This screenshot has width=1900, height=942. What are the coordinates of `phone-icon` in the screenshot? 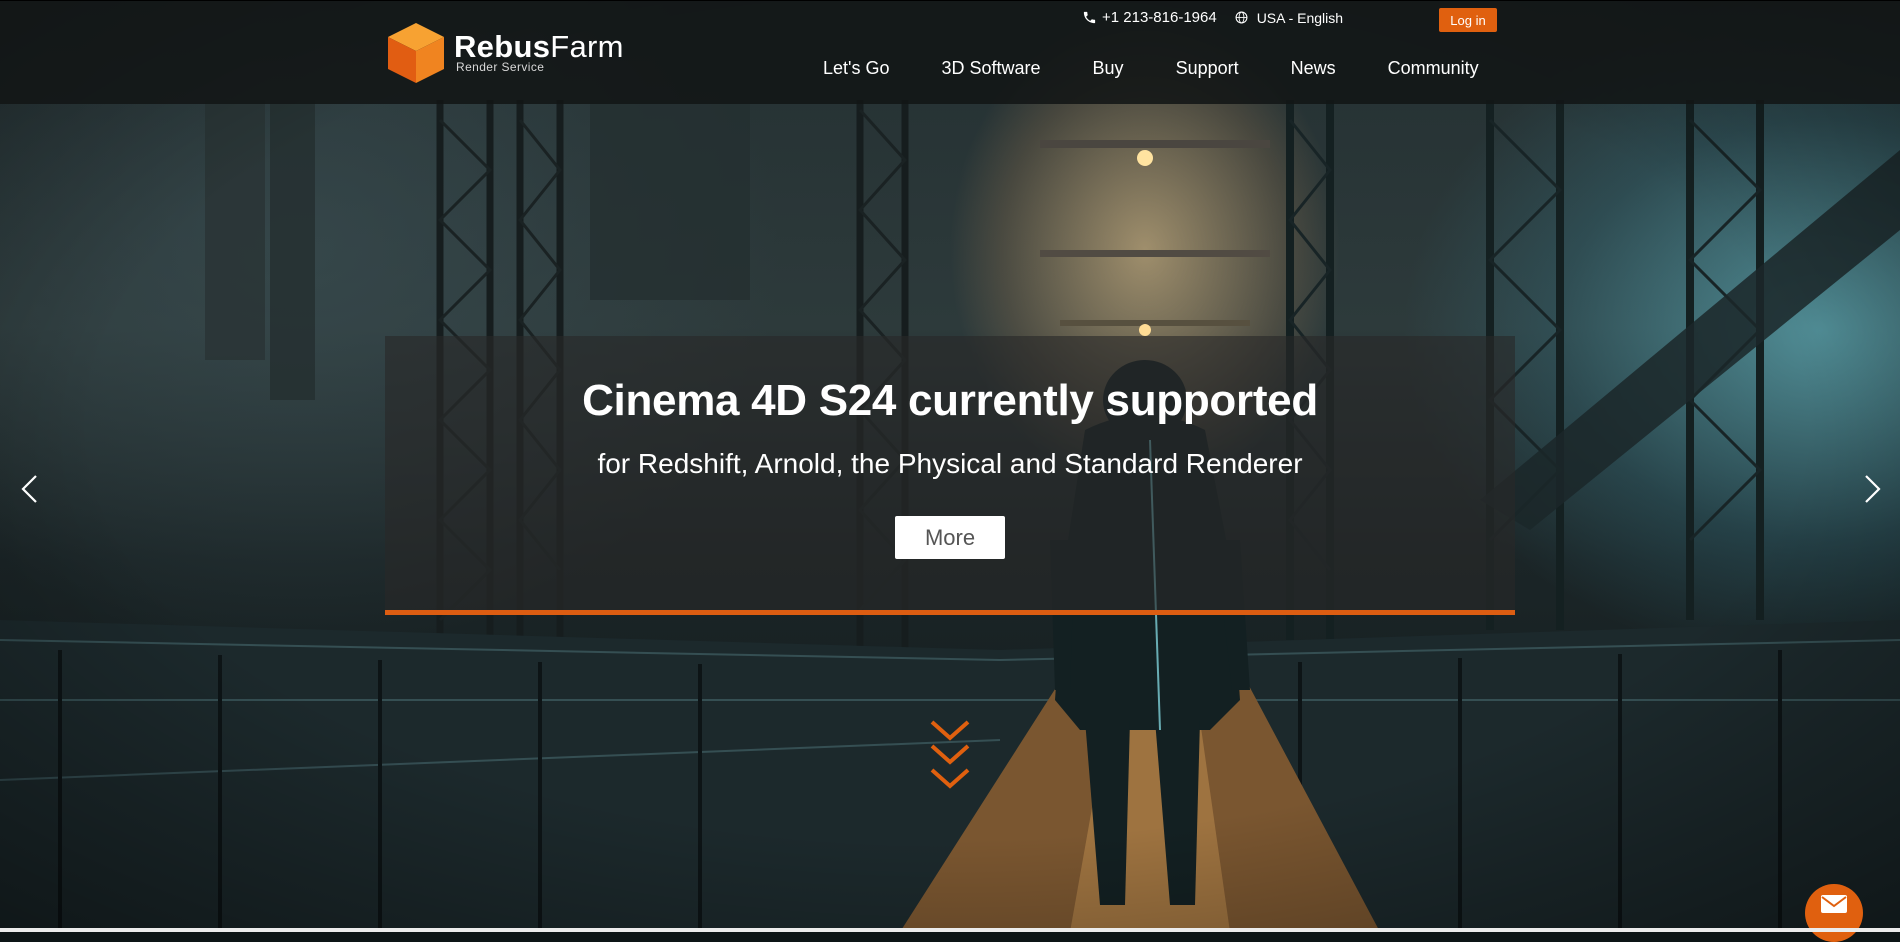 It's located at (1089, 17).